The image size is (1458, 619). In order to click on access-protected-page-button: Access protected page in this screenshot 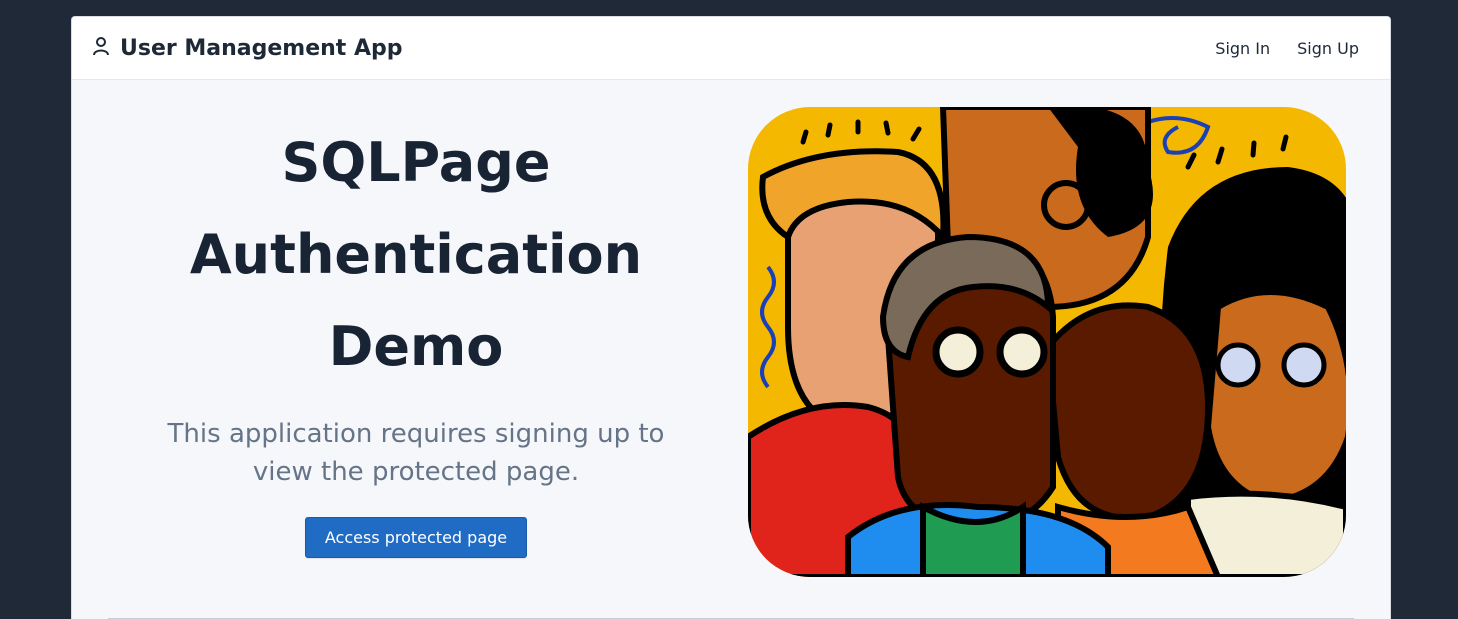, I will do `click(416, 537)`.